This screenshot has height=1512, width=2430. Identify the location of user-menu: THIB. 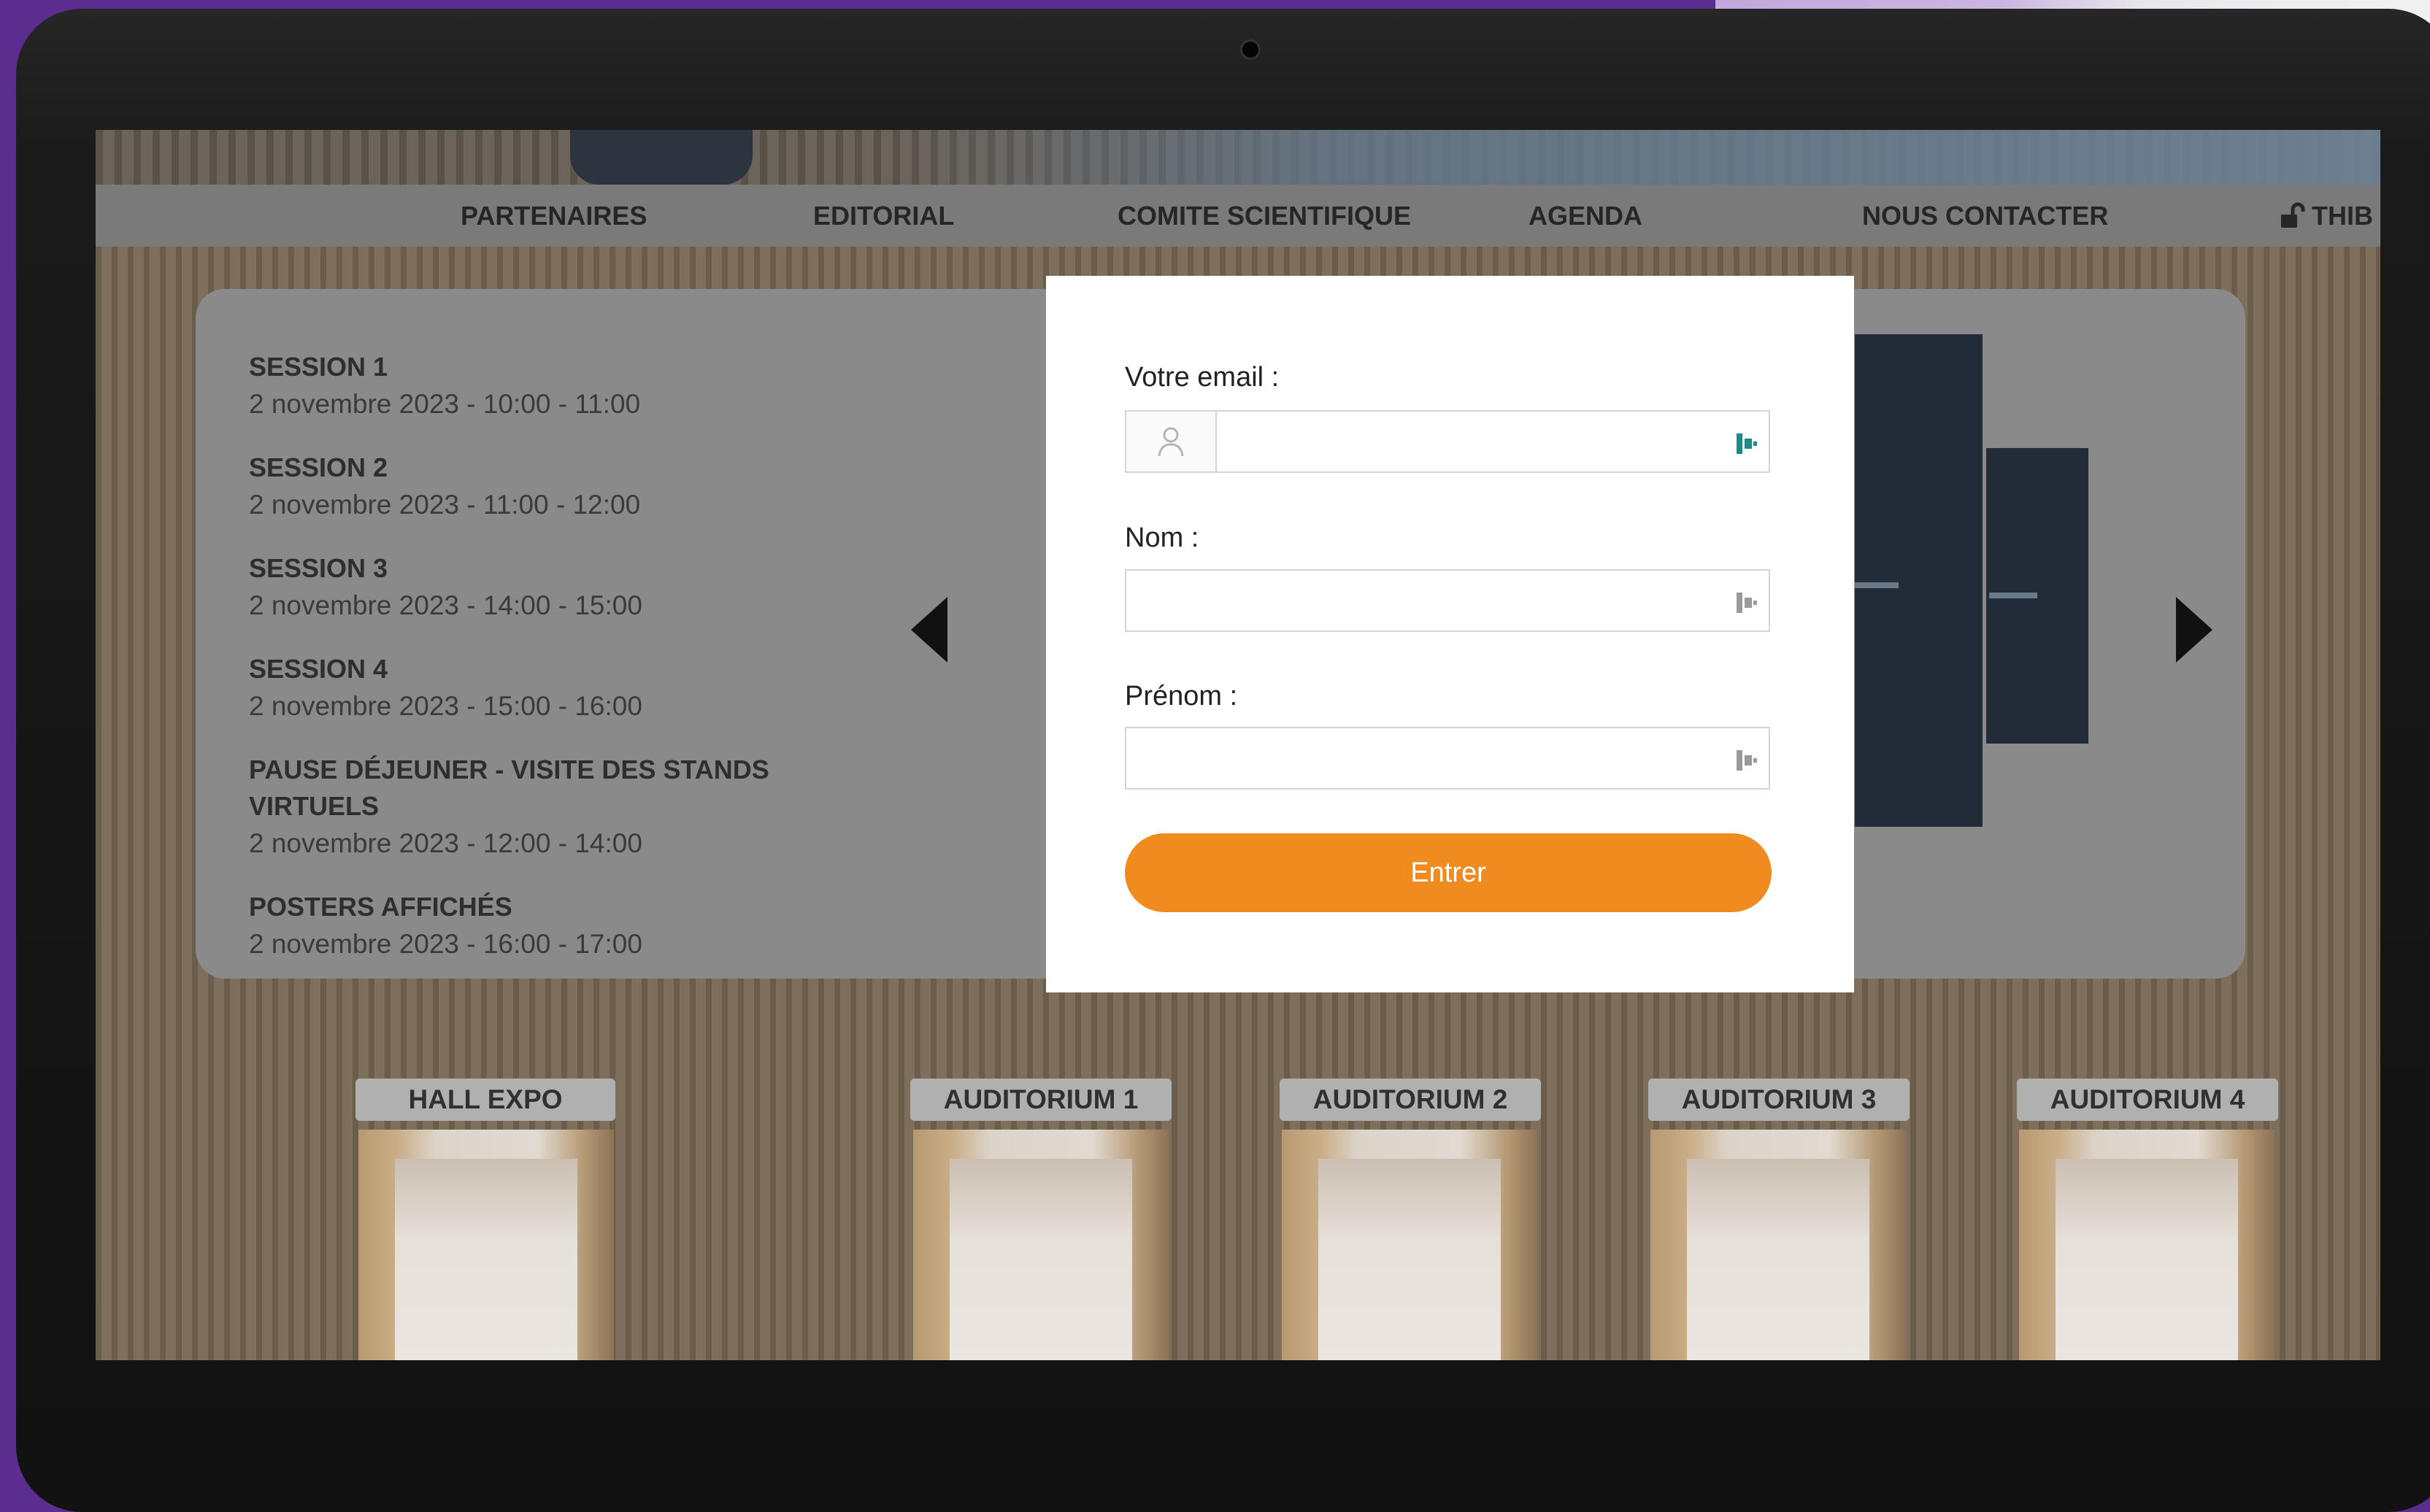
(2325, 216).